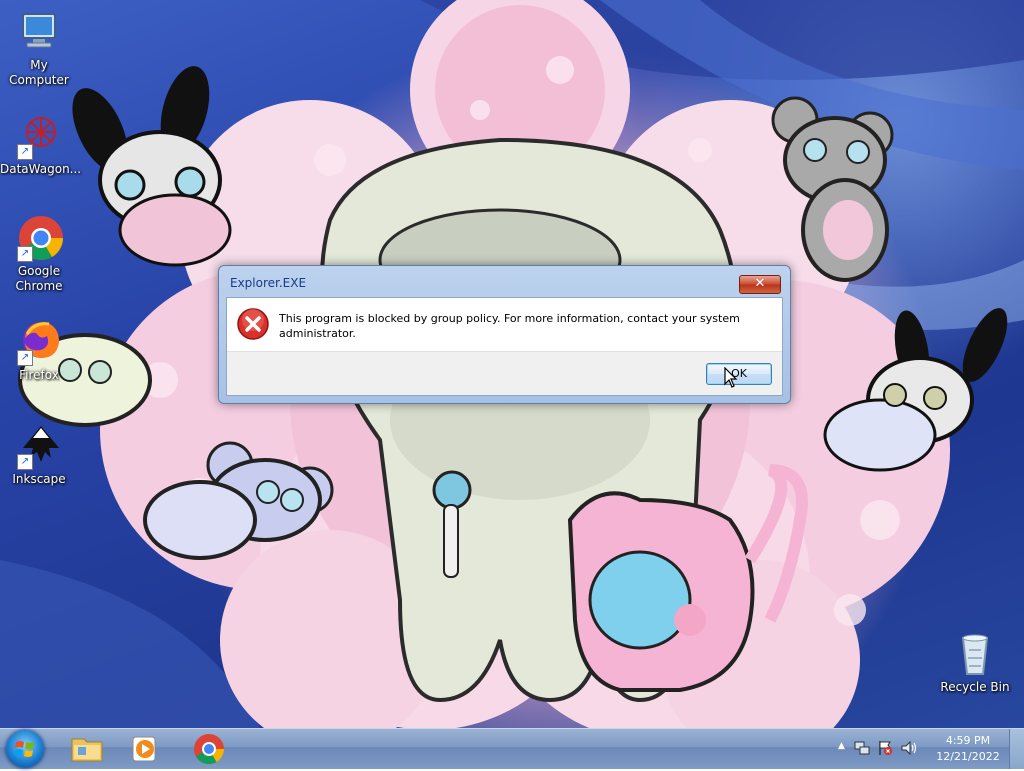 The width and height of the screenshot is (1024, 771). What do you see at coordinates (504, 373) in the screenshot?
I see `dialog-footer: OK` at bounding box center [504, 373].